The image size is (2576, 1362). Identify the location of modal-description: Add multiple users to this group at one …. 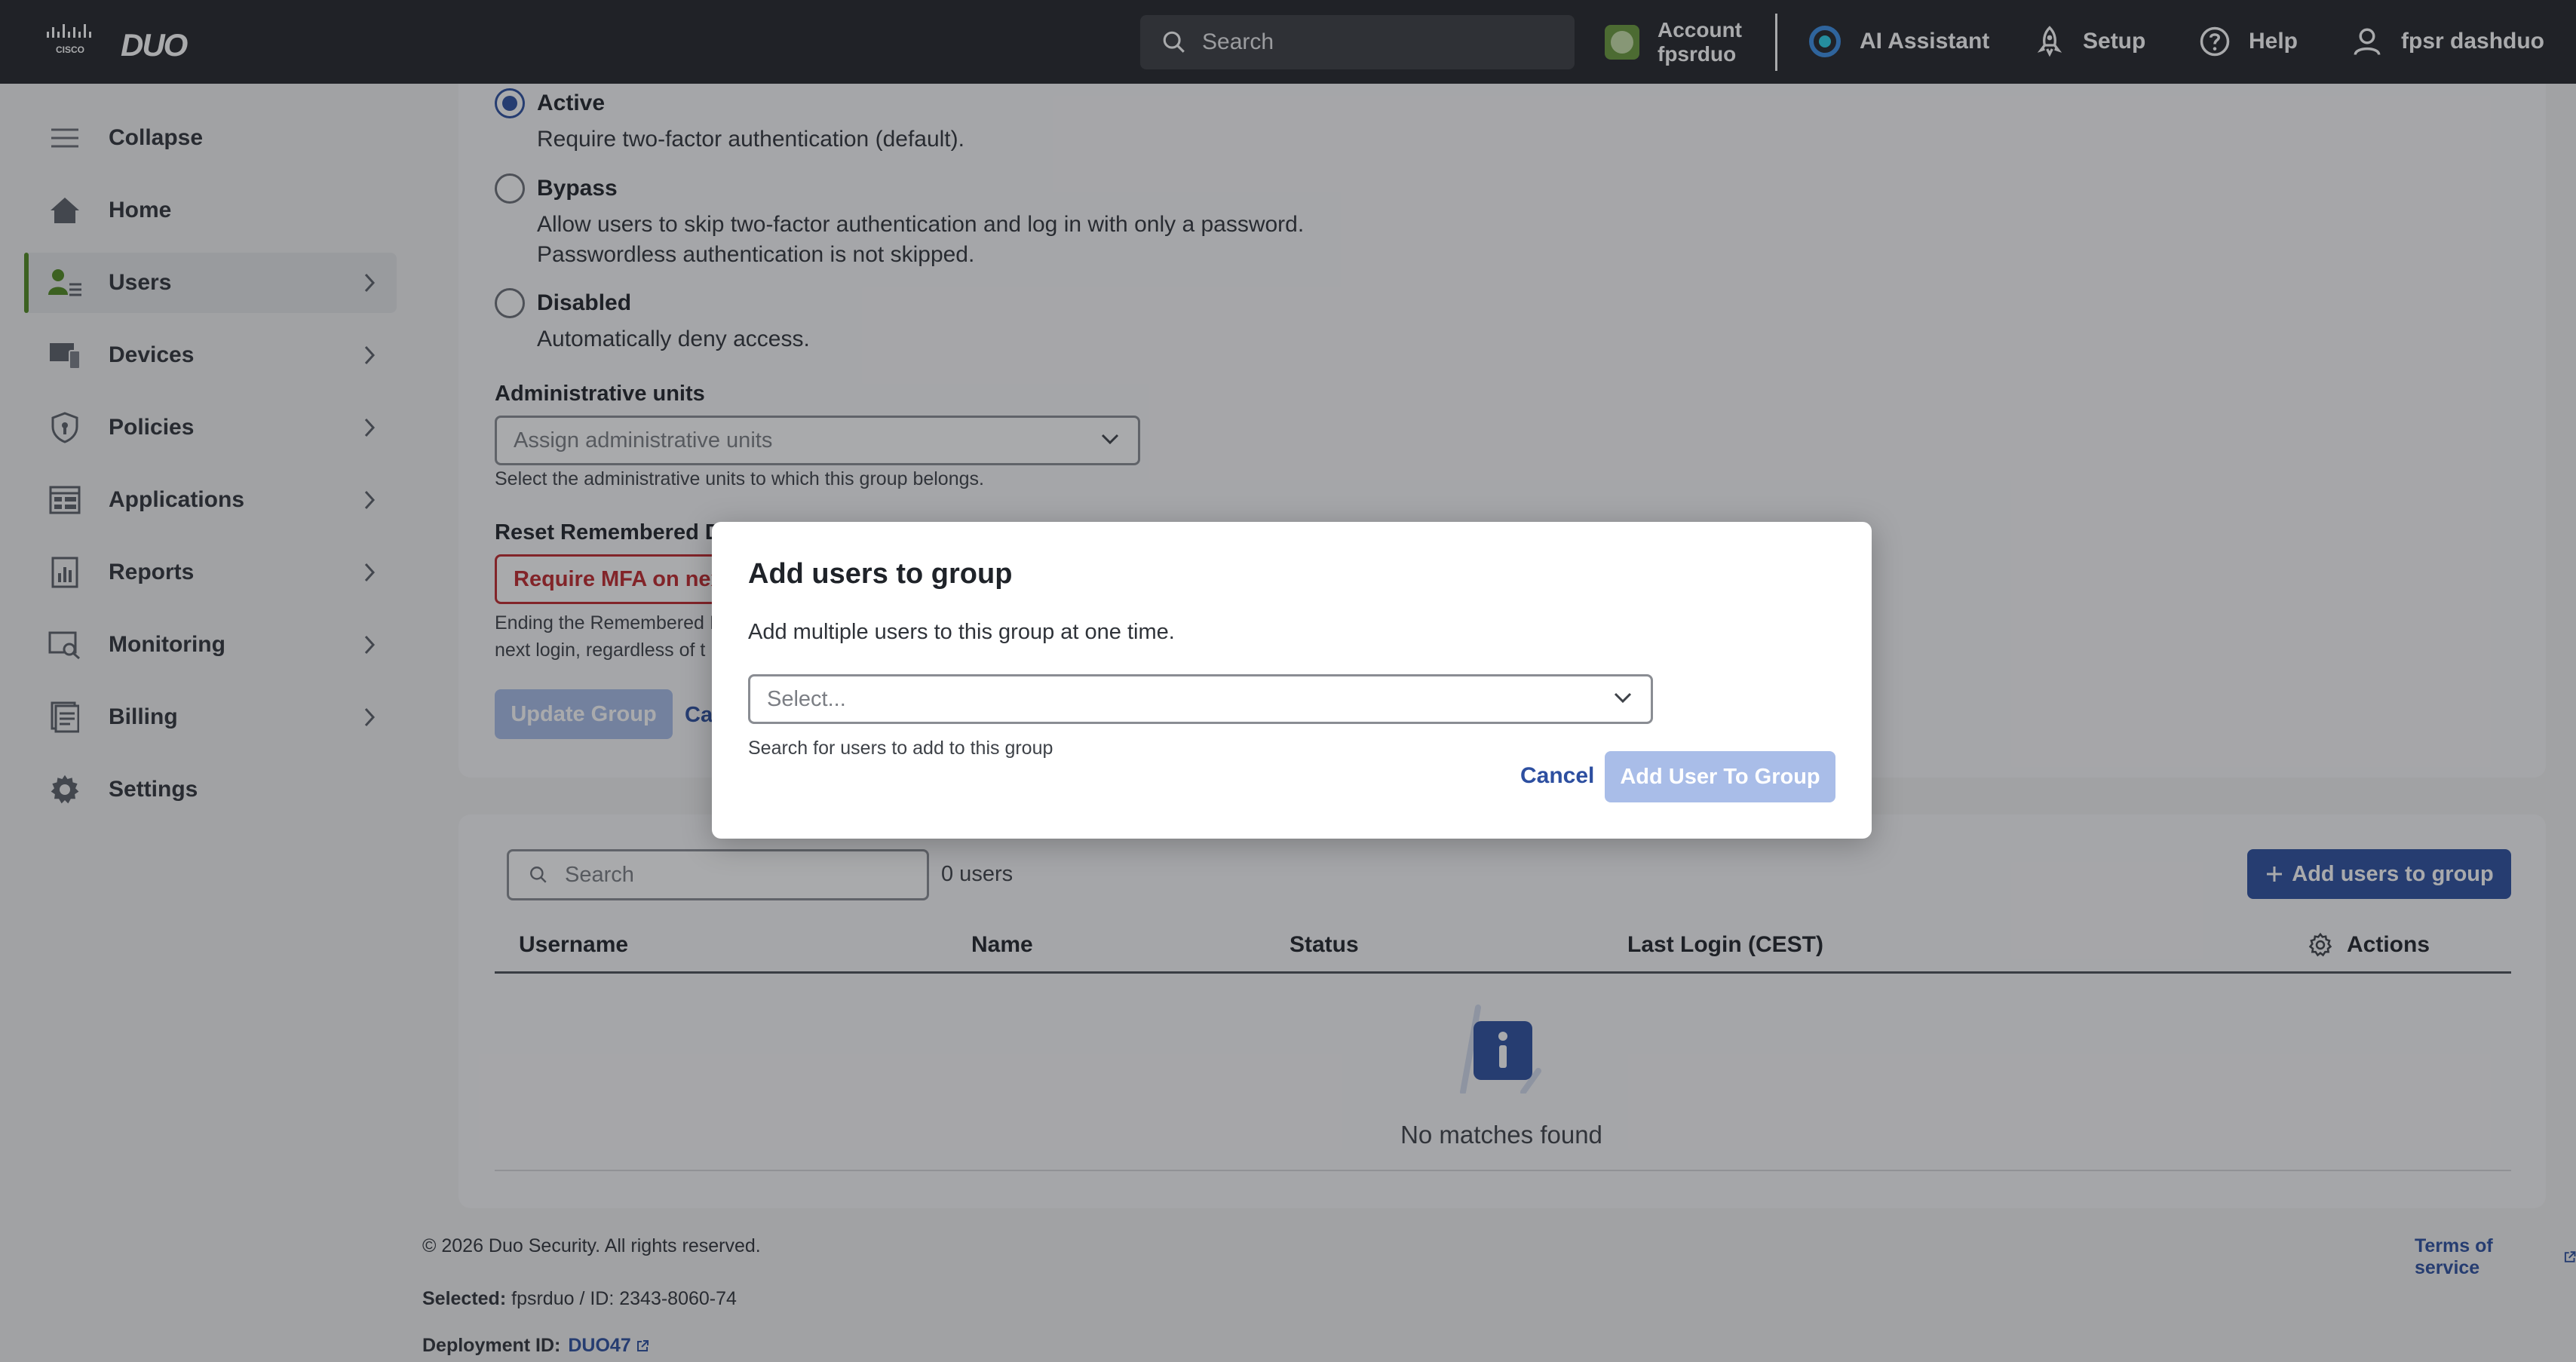
(961, 632).